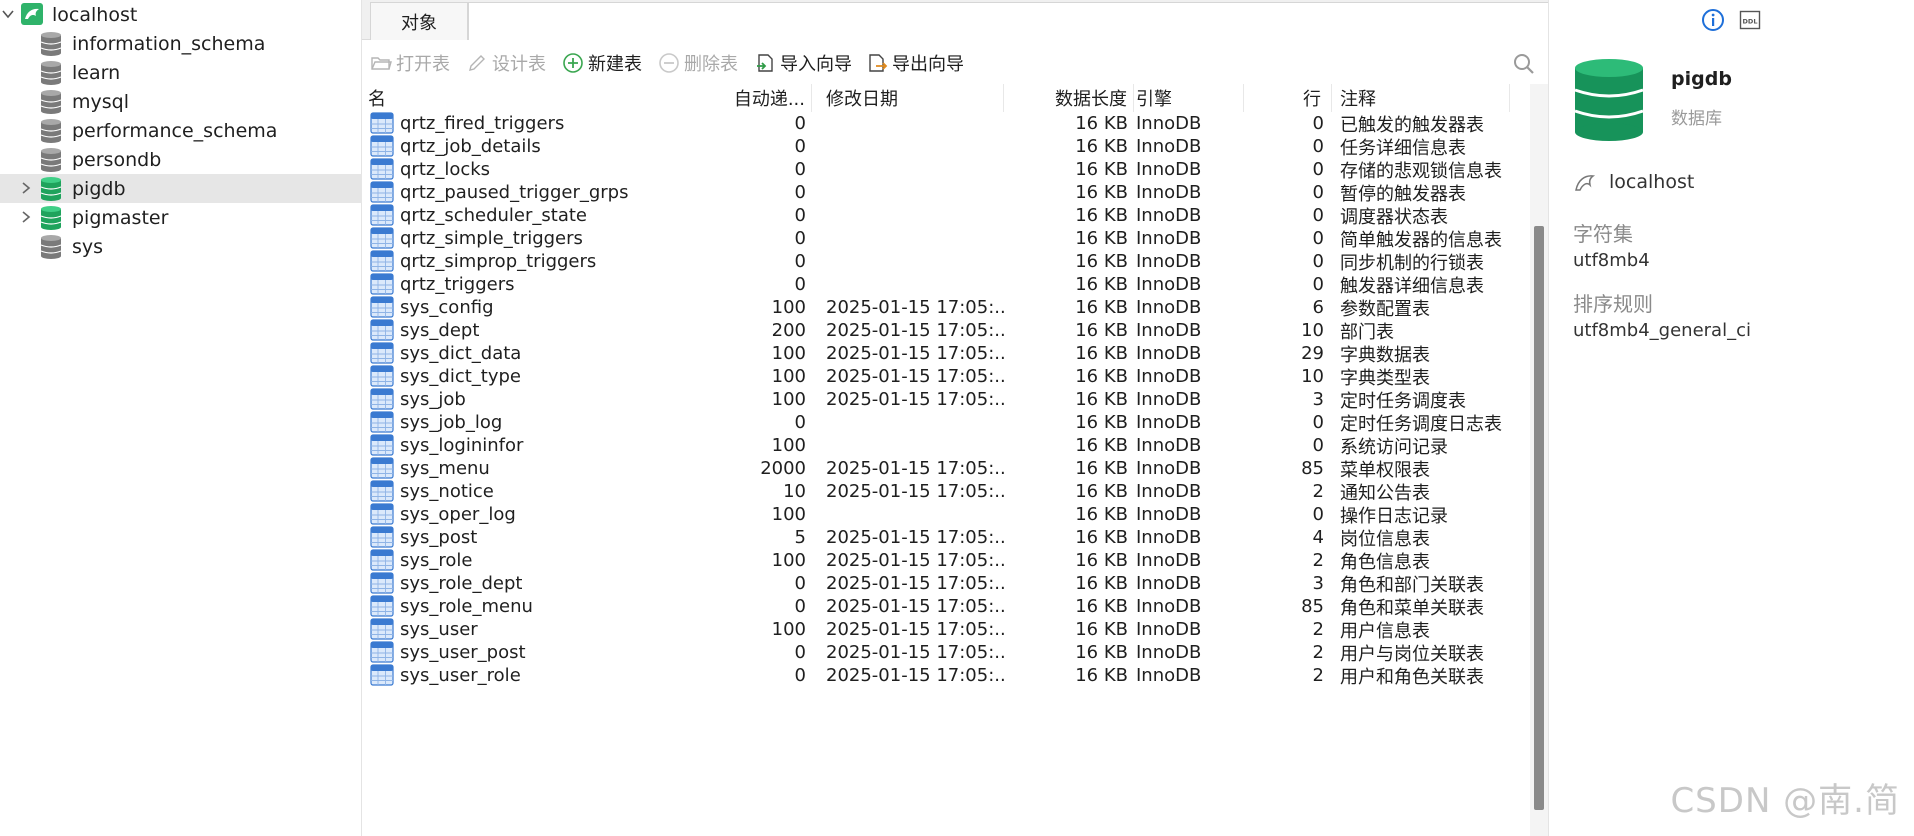 This screenshot has width=1914, height=836. Describe the element at coordinates (1358, 99) in the screenshot. I see `col-header-comment-label: 注释` at that location.